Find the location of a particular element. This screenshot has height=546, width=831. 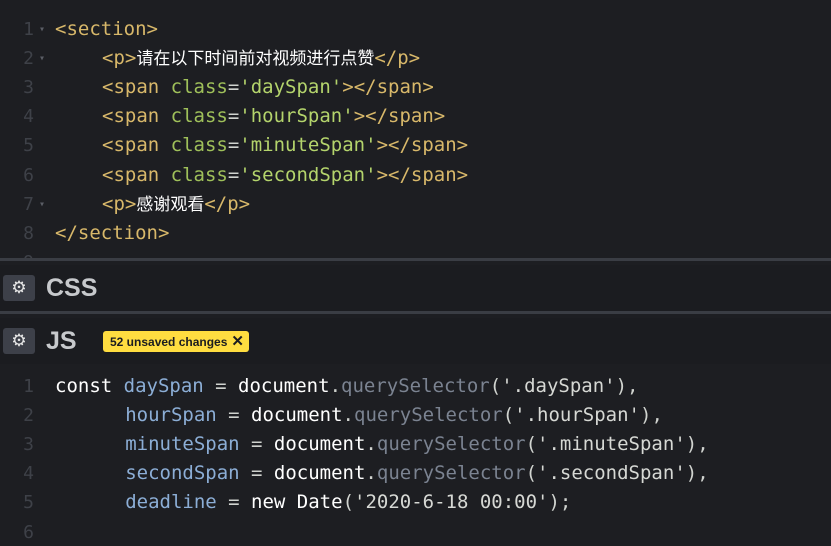

code-line: 4 <span class='hourSpan'></span> is located at coordinates (415, 116).